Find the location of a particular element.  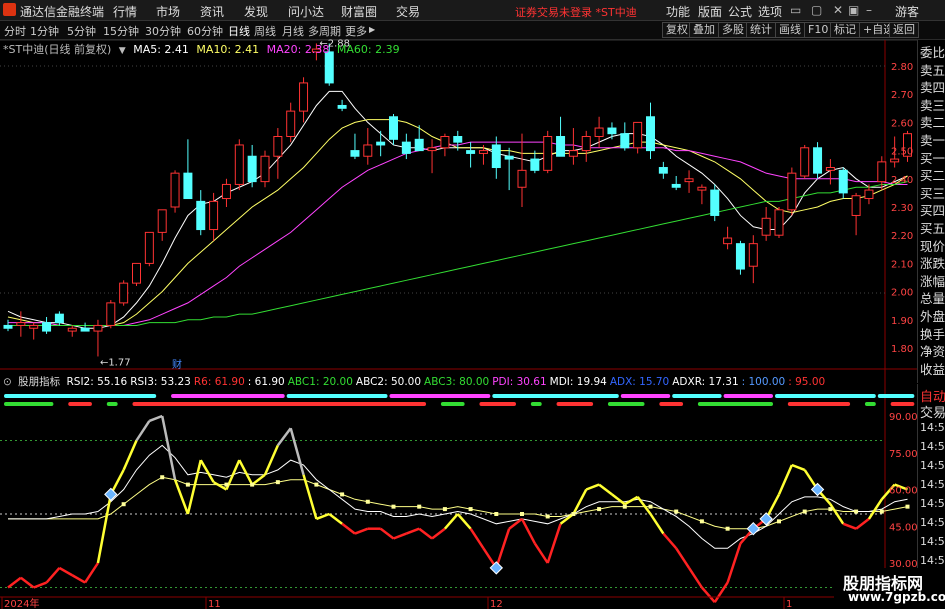

quote-panel-label: 现价 is located at coordinates (932, 246).